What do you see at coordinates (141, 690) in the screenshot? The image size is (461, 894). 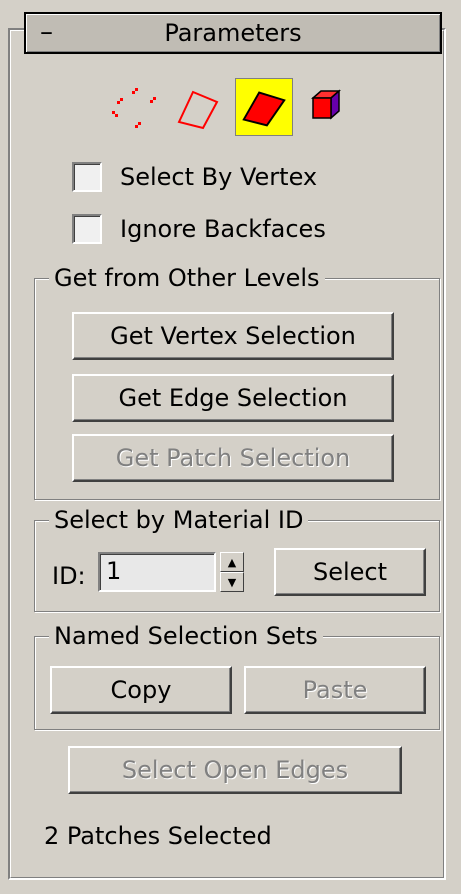 I see `copy-button: Copy` at bounding box center [141, 690].